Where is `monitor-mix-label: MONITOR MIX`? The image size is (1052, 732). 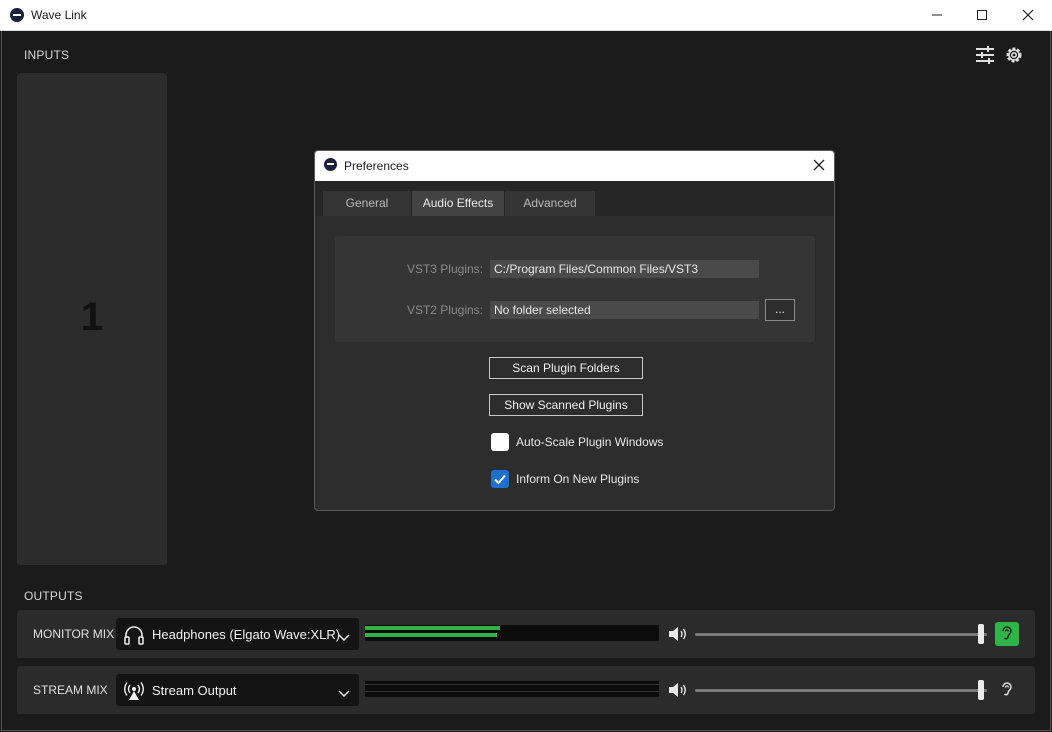
monitor-mix-label: MONITOR MIX is located at coordinates (74, 634).